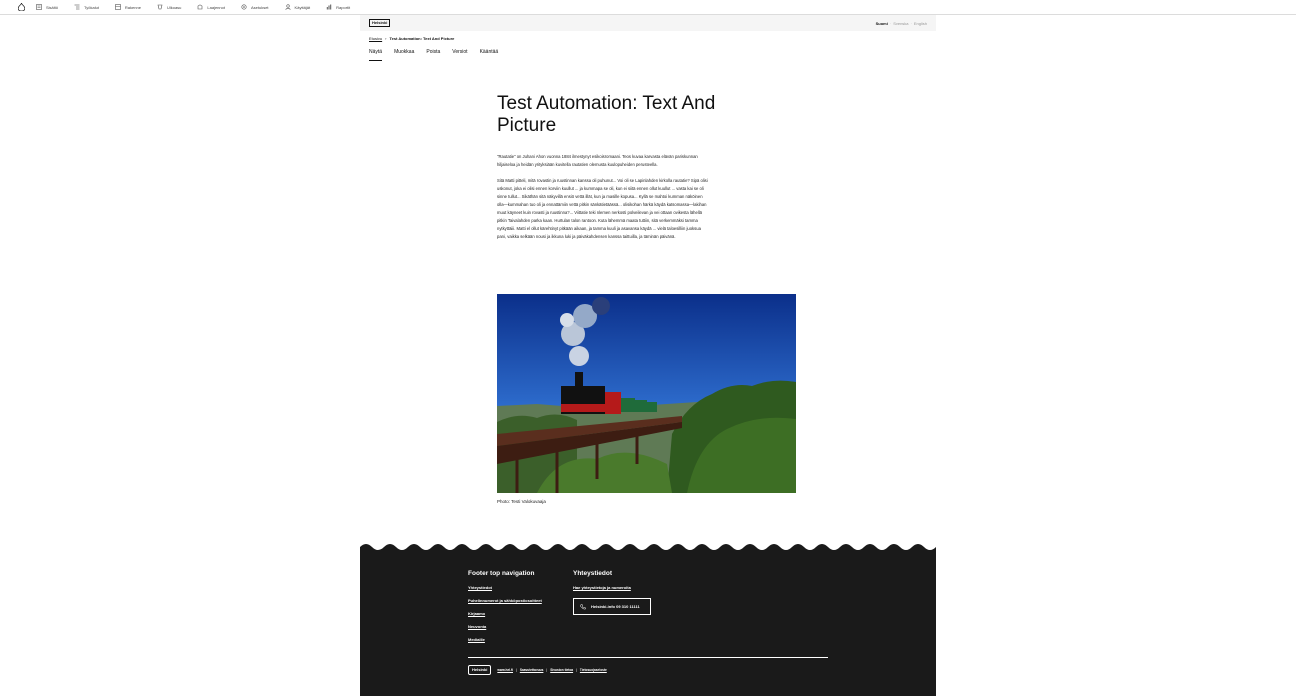 The width and height of the screenshot is (1296, 696). Describe the element at coordinates (648, 657) in the screenshot. I see `footer-divider` at that location.